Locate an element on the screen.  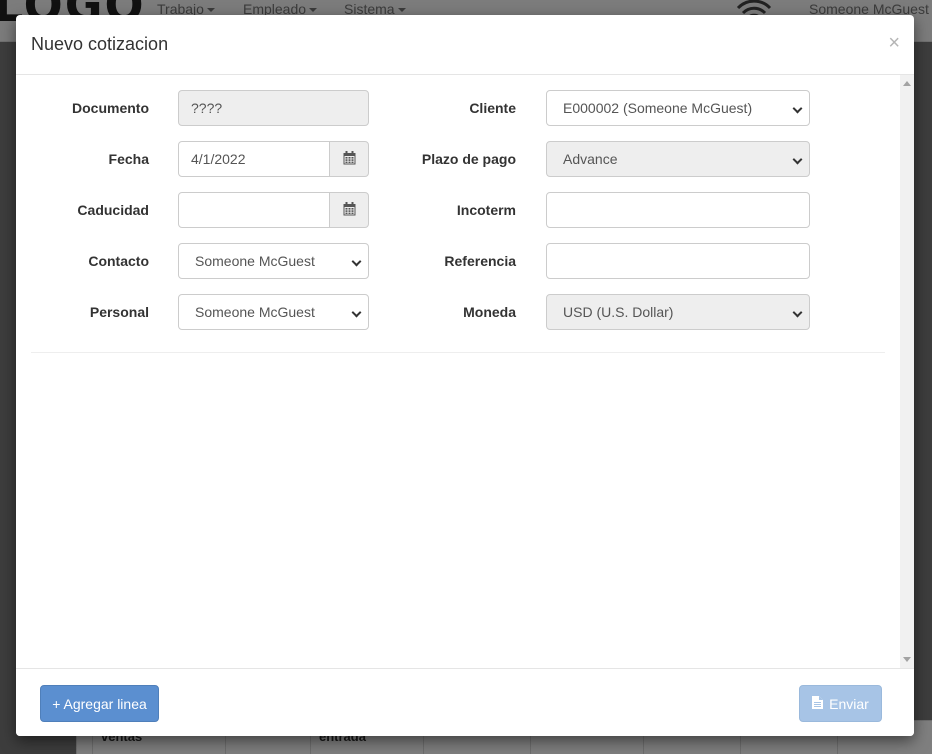
personal-label: Personal is located at coordinates (119, 312).